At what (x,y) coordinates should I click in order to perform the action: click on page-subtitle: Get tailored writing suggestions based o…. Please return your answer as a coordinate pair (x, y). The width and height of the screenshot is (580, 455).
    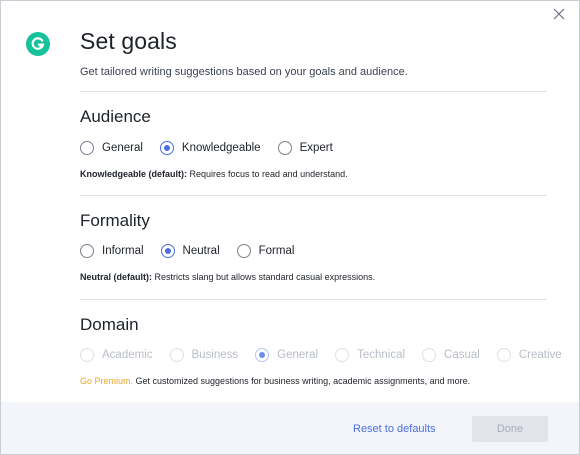
    Looking at the image, I should click on (244, 72).